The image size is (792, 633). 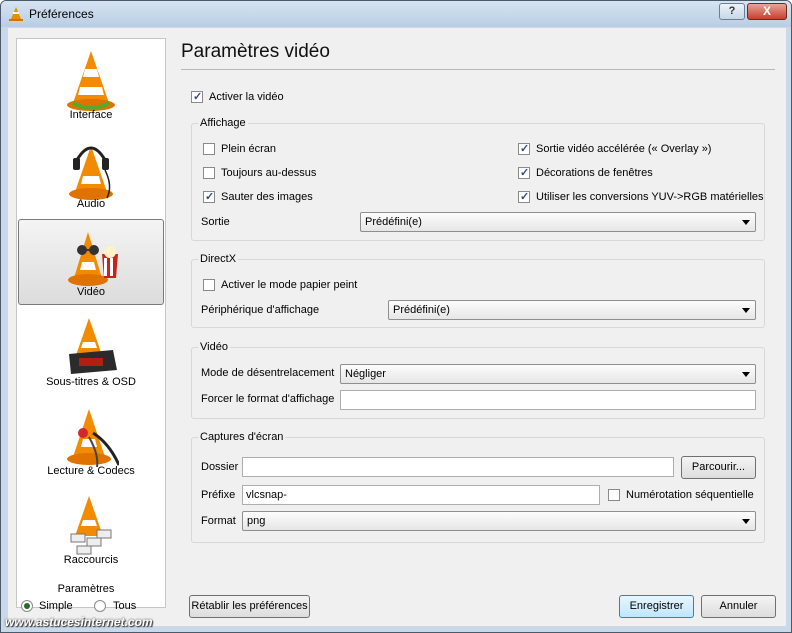 What do you see at coordinates (91, 525) in the screenshot?
I see `shortcuts-keys-cone-icon` at bounding box center [91, 525].